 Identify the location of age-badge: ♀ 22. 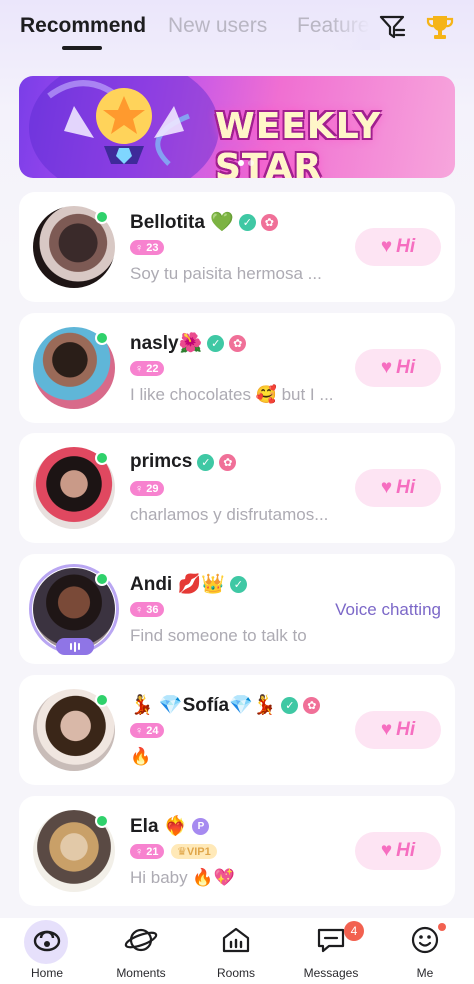
(147, 368).